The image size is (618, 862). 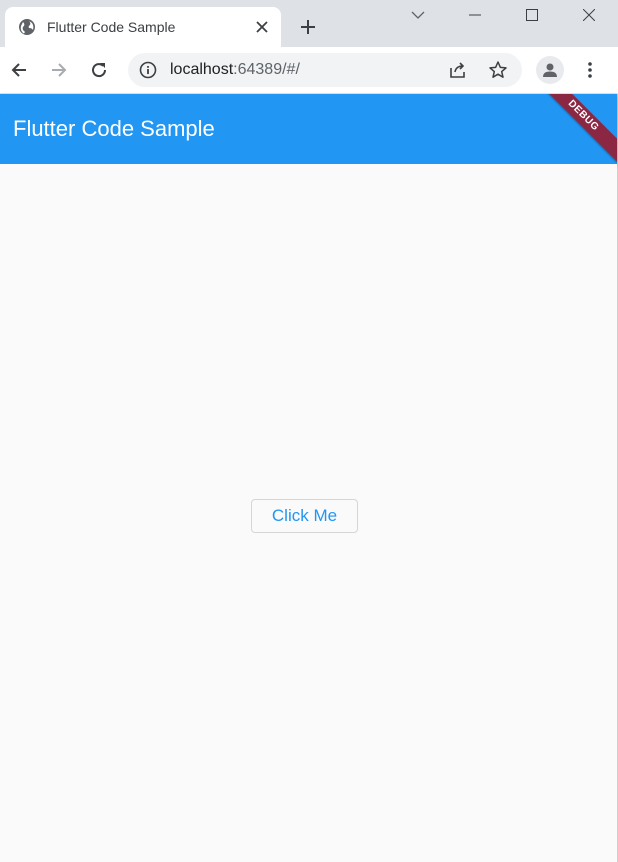 I want to click on arrow-left-icon, so click(x=18, y=70).